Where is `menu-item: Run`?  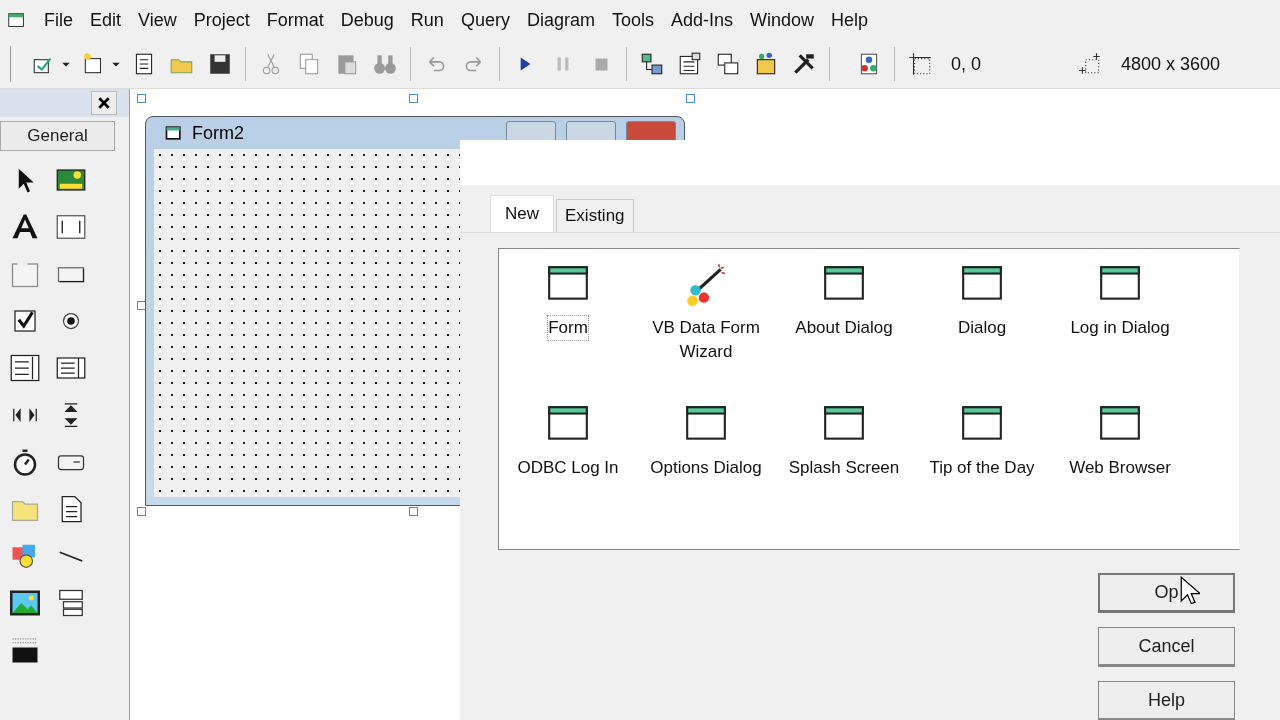 menu-item: Run is located at coordinates (427, 20).